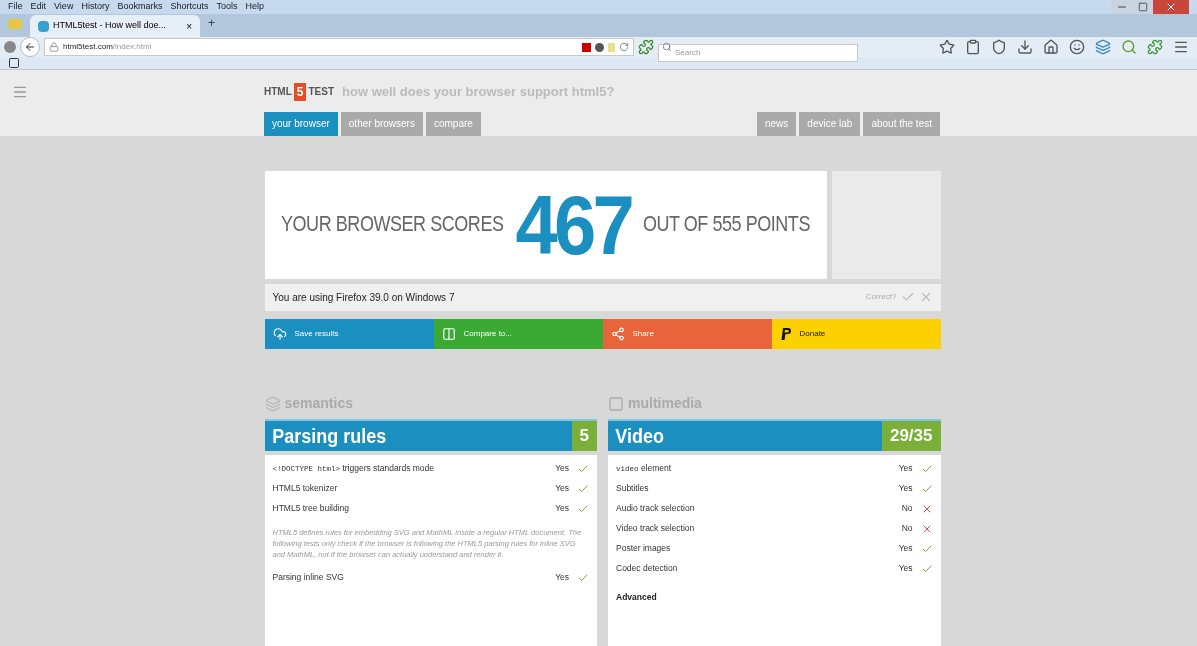 This screenshot has width=1197, height=646. Describe the element at coordinates (655, 528) in the screenshot. I see `test-name: Video track selection` at that location.